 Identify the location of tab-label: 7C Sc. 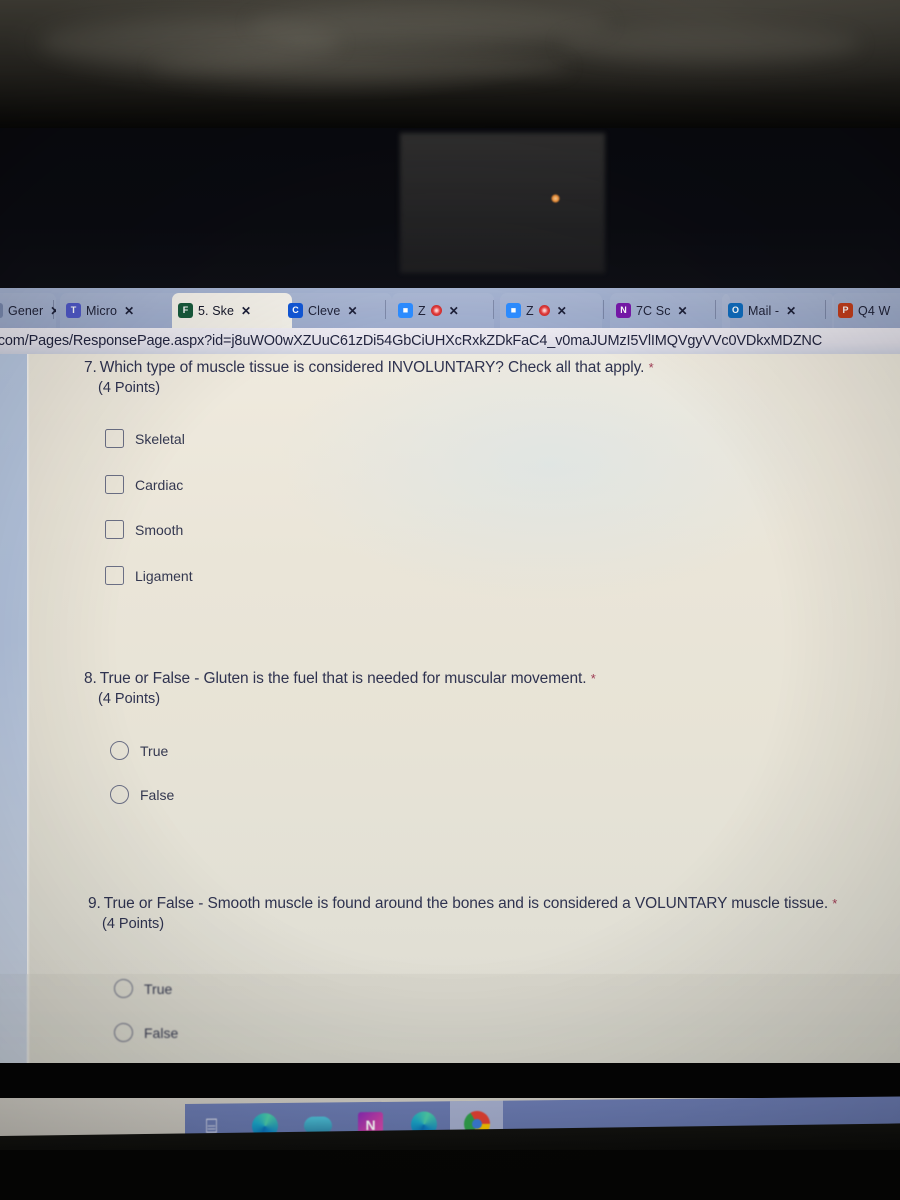
(653, 310).